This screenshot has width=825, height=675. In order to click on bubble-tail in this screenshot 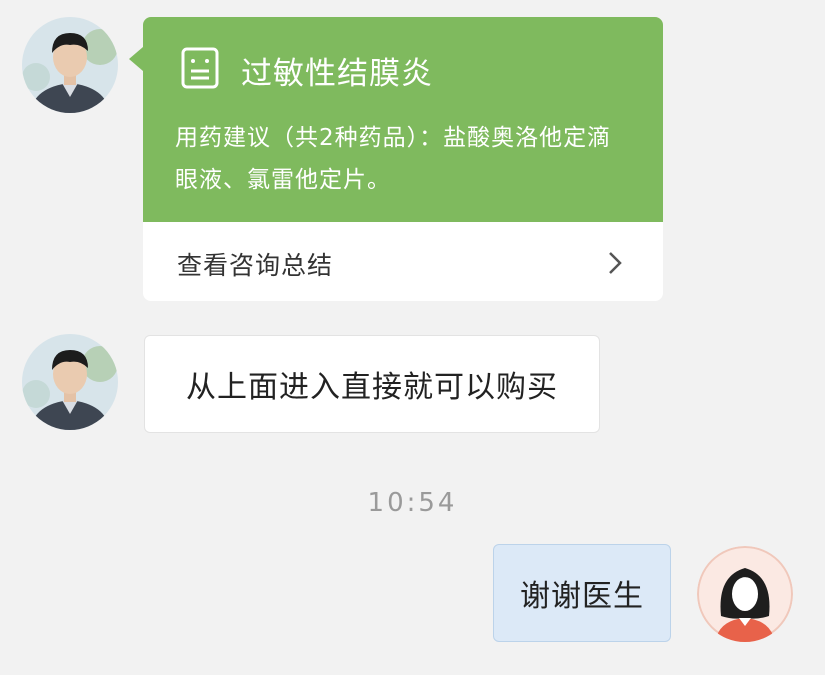, I will do `click(136, 59)`.